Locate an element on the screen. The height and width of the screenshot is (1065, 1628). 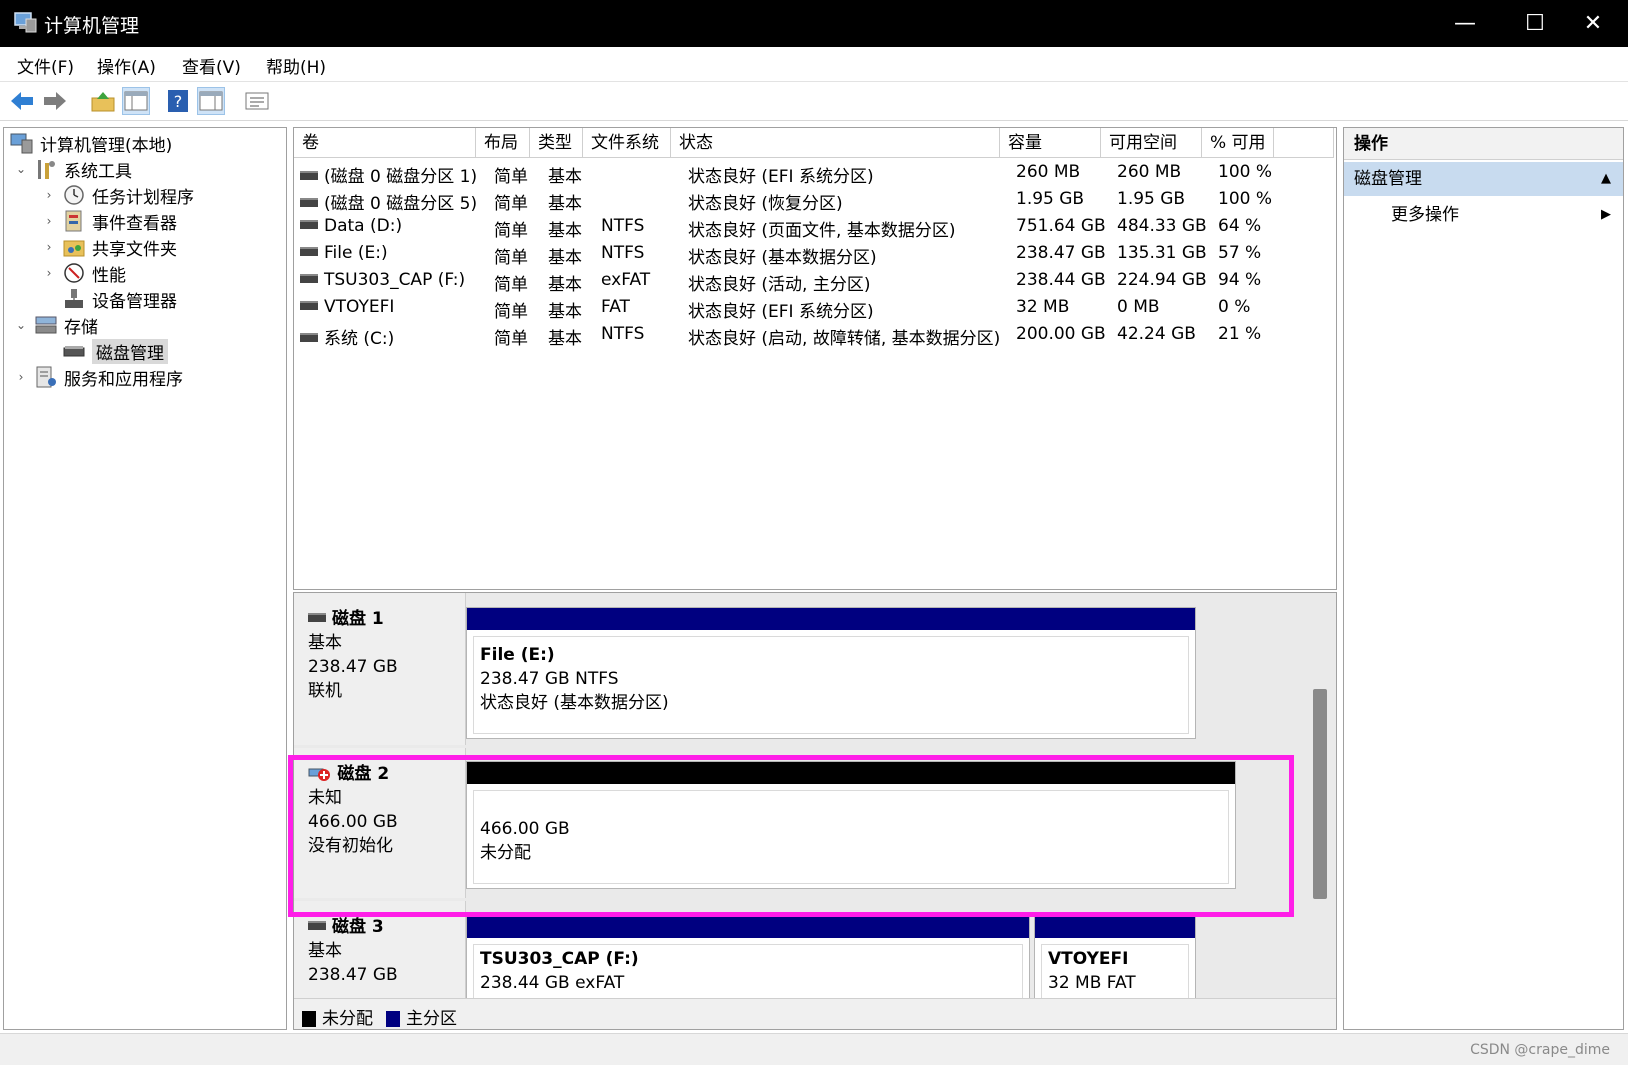
menu-view: 查看(V) is located at coordinates (211, 65).